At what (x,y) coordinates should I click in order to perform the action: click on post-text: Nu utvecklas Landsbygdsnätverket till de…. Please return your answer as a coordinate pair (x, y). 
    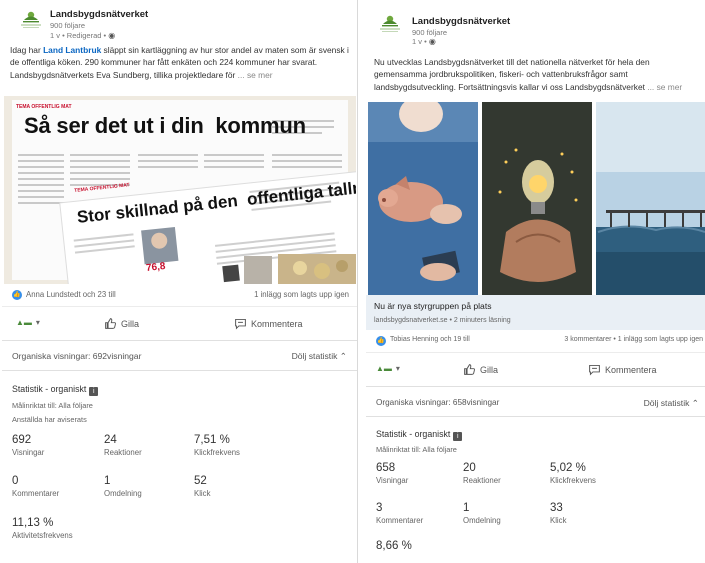
    Looking at the image, I should click on (535, 79).